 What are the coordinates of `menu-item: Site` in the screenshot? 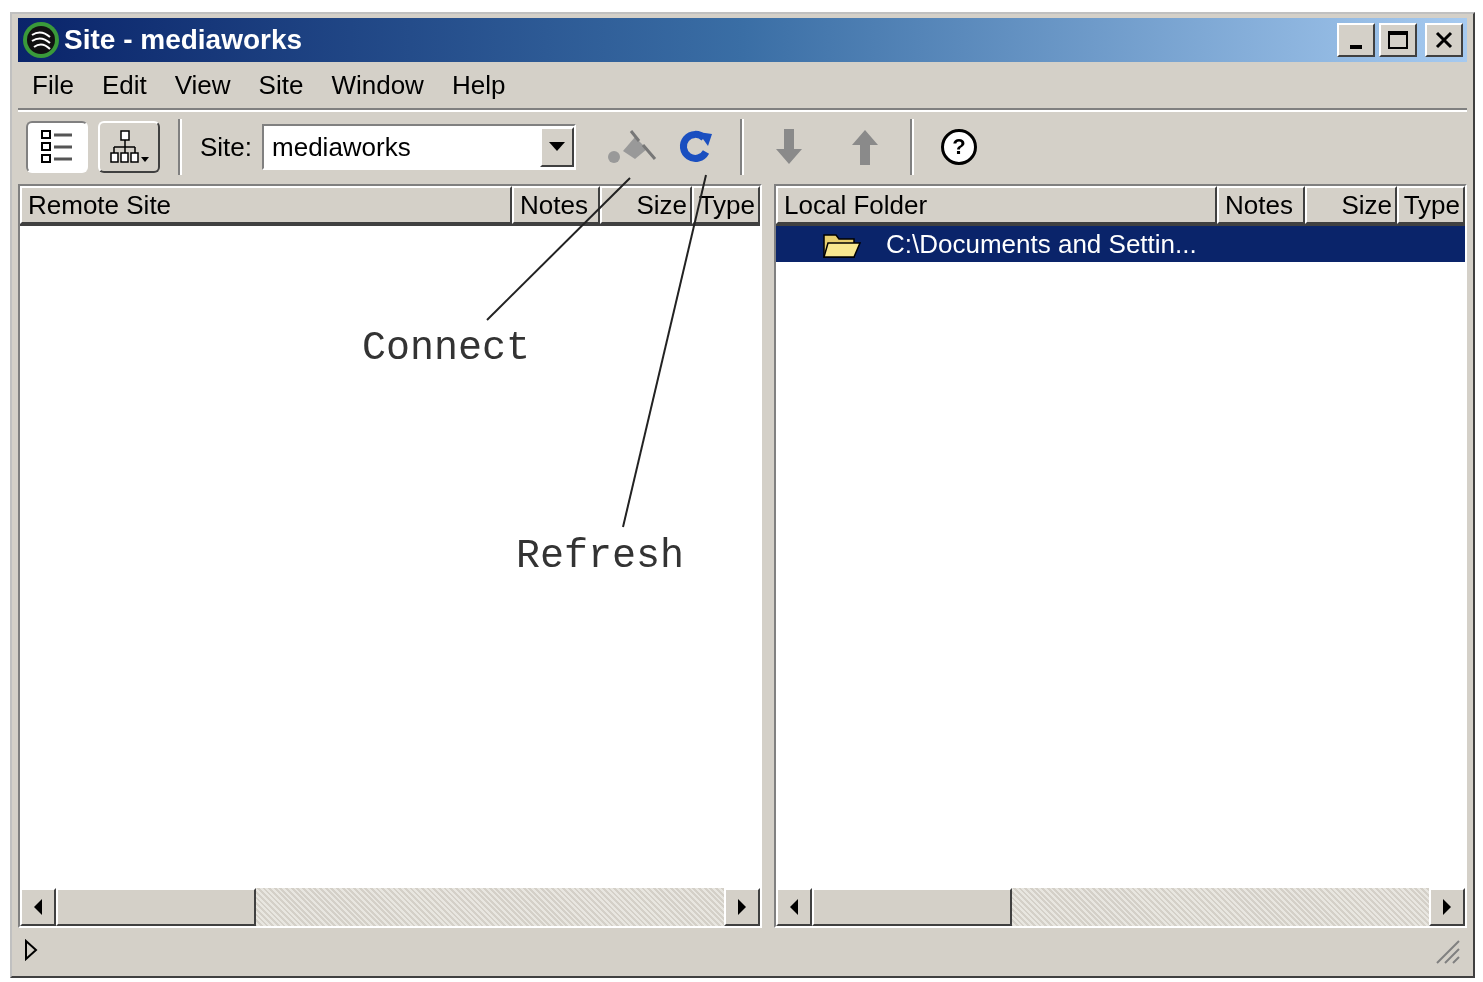 It's located at (281, 85).